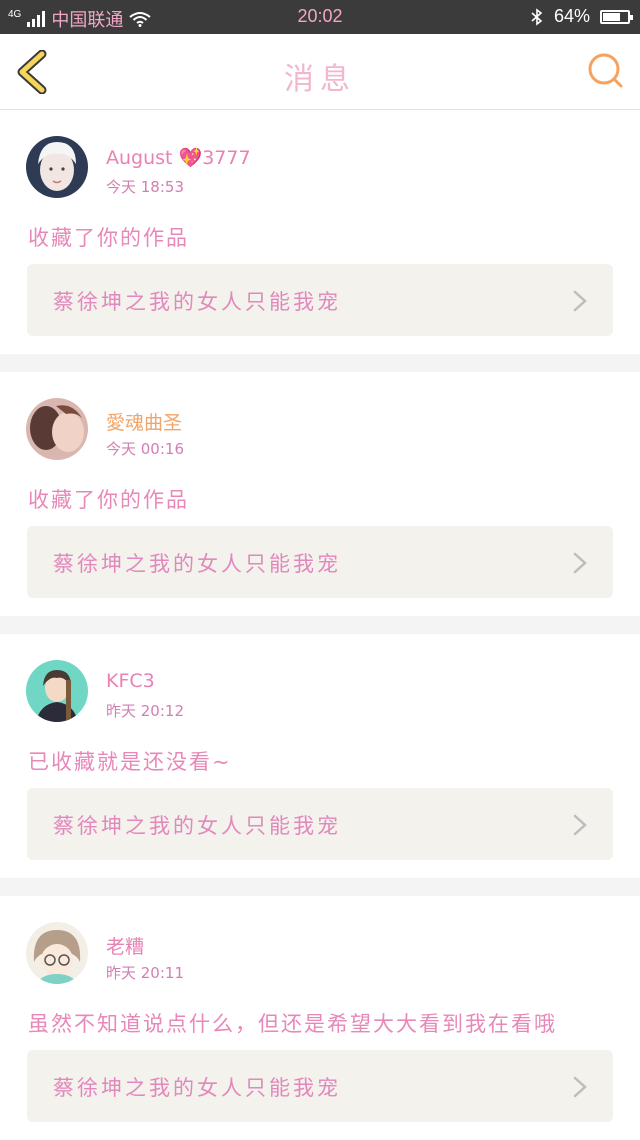 This screenshot has height=1140, width=640. Describe the element at coordinates (320, 79) in the screenshot. I see `page-title: 消息` at that location.